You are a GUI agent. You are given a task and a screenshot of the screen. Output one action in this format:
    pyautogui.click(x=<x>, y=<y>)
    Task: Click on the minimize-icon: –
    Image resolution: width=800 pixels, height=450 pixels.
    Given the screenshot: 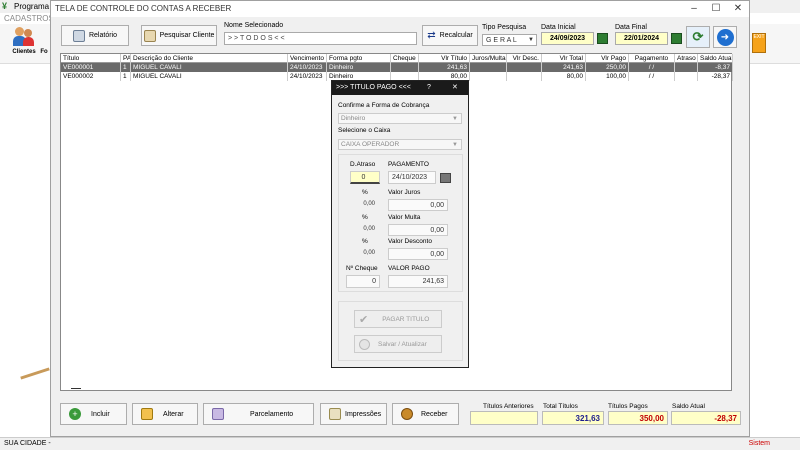 What is the action you would take?
    pyautogui.click(x=694, y=9)
    